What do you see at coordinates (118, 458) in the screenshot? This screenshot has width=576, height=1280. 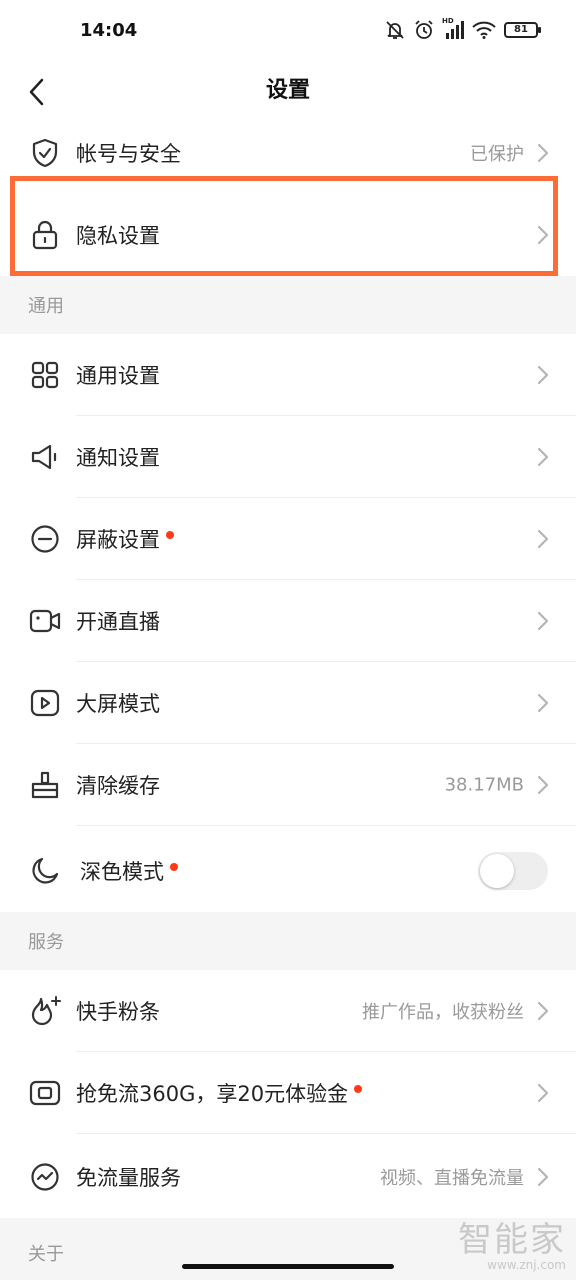 I see `row-label: 通知设置` at bounding box center [118, 458].